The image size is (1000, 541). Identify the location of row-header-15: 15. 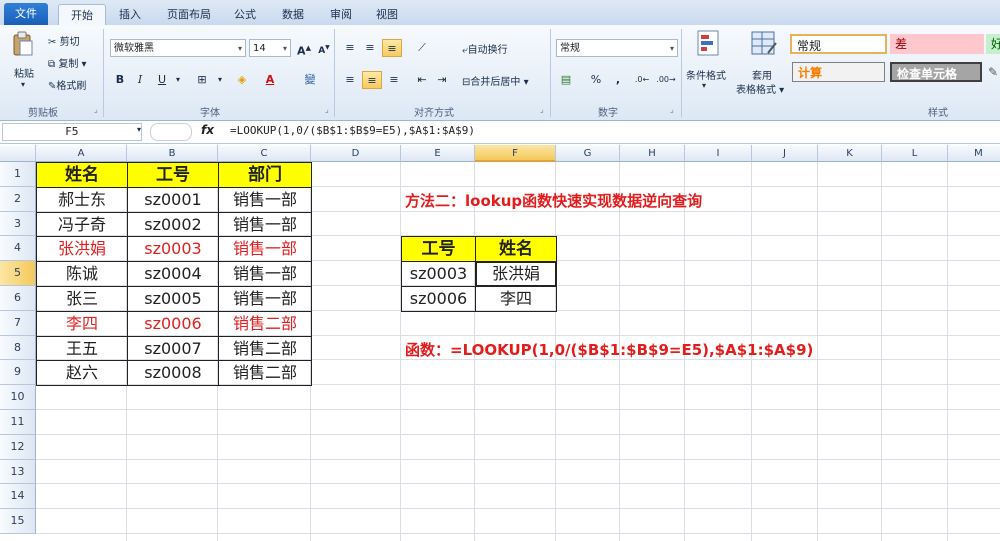
(18, 521).